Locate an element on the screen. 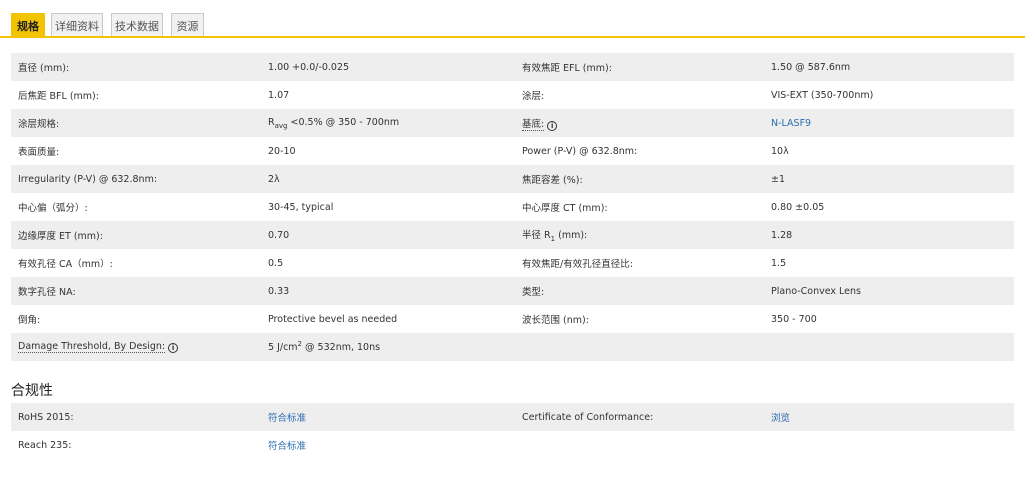 Image resolution: width=1025 pixels, height=481 pixels. spec-label: 有效焦距/有效孔径直径比: is located at coordinates (577, 264).